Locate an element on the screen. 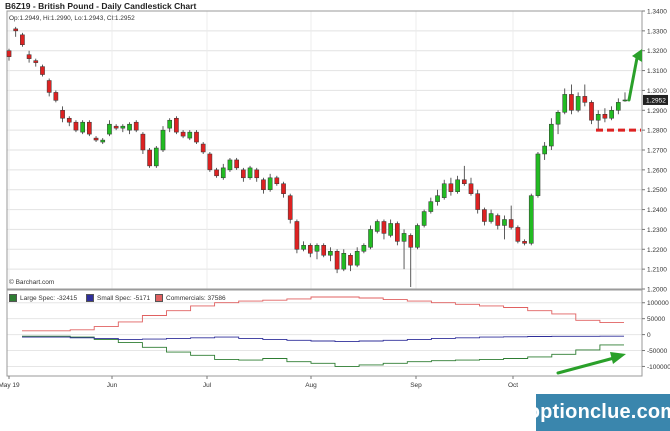  price-tick-label: 1.3200 is located at coordinates (657, 51).